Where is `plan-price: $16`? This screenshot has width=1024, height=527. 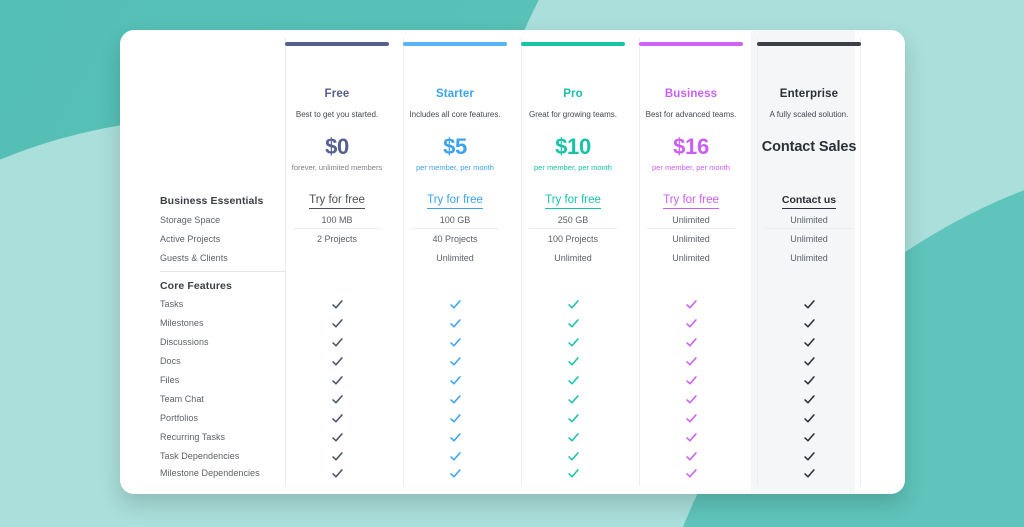
plan-price: $16 is located at coordinates (691, 146).